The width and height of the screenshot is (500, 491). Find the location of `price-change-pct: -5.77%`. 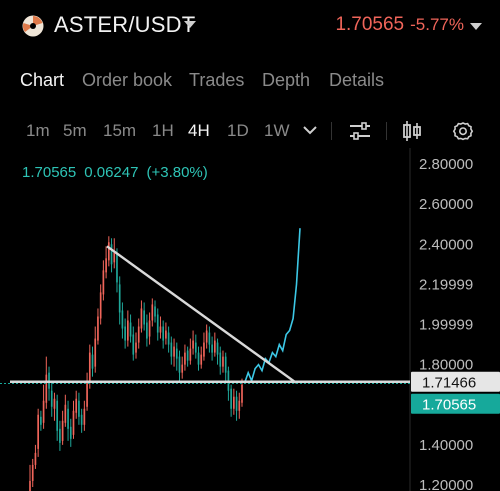

price-change-pct: -5.77% is located at coordinates (437, 24).